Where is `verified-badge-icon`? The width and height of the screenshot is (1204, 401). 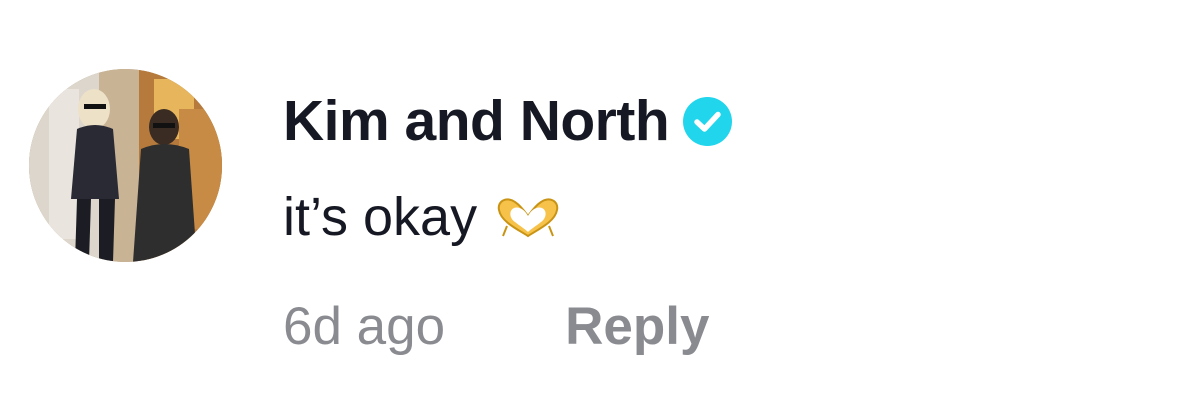 verified-badge-icon is located at coordinates (708, 121).